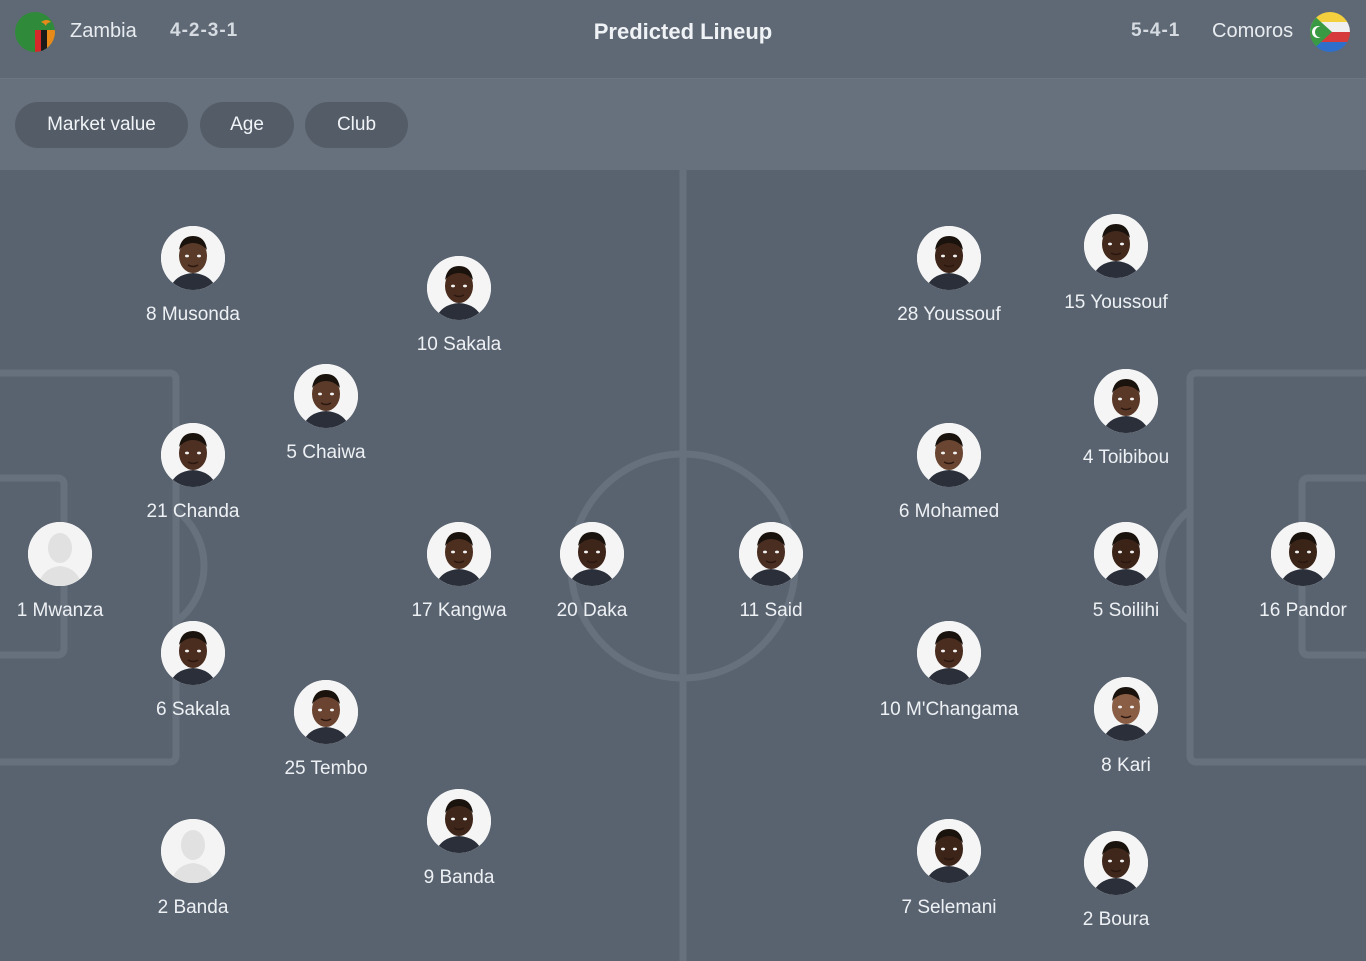  I want to click on away-team-name: Comoros, so click(1253, 31).